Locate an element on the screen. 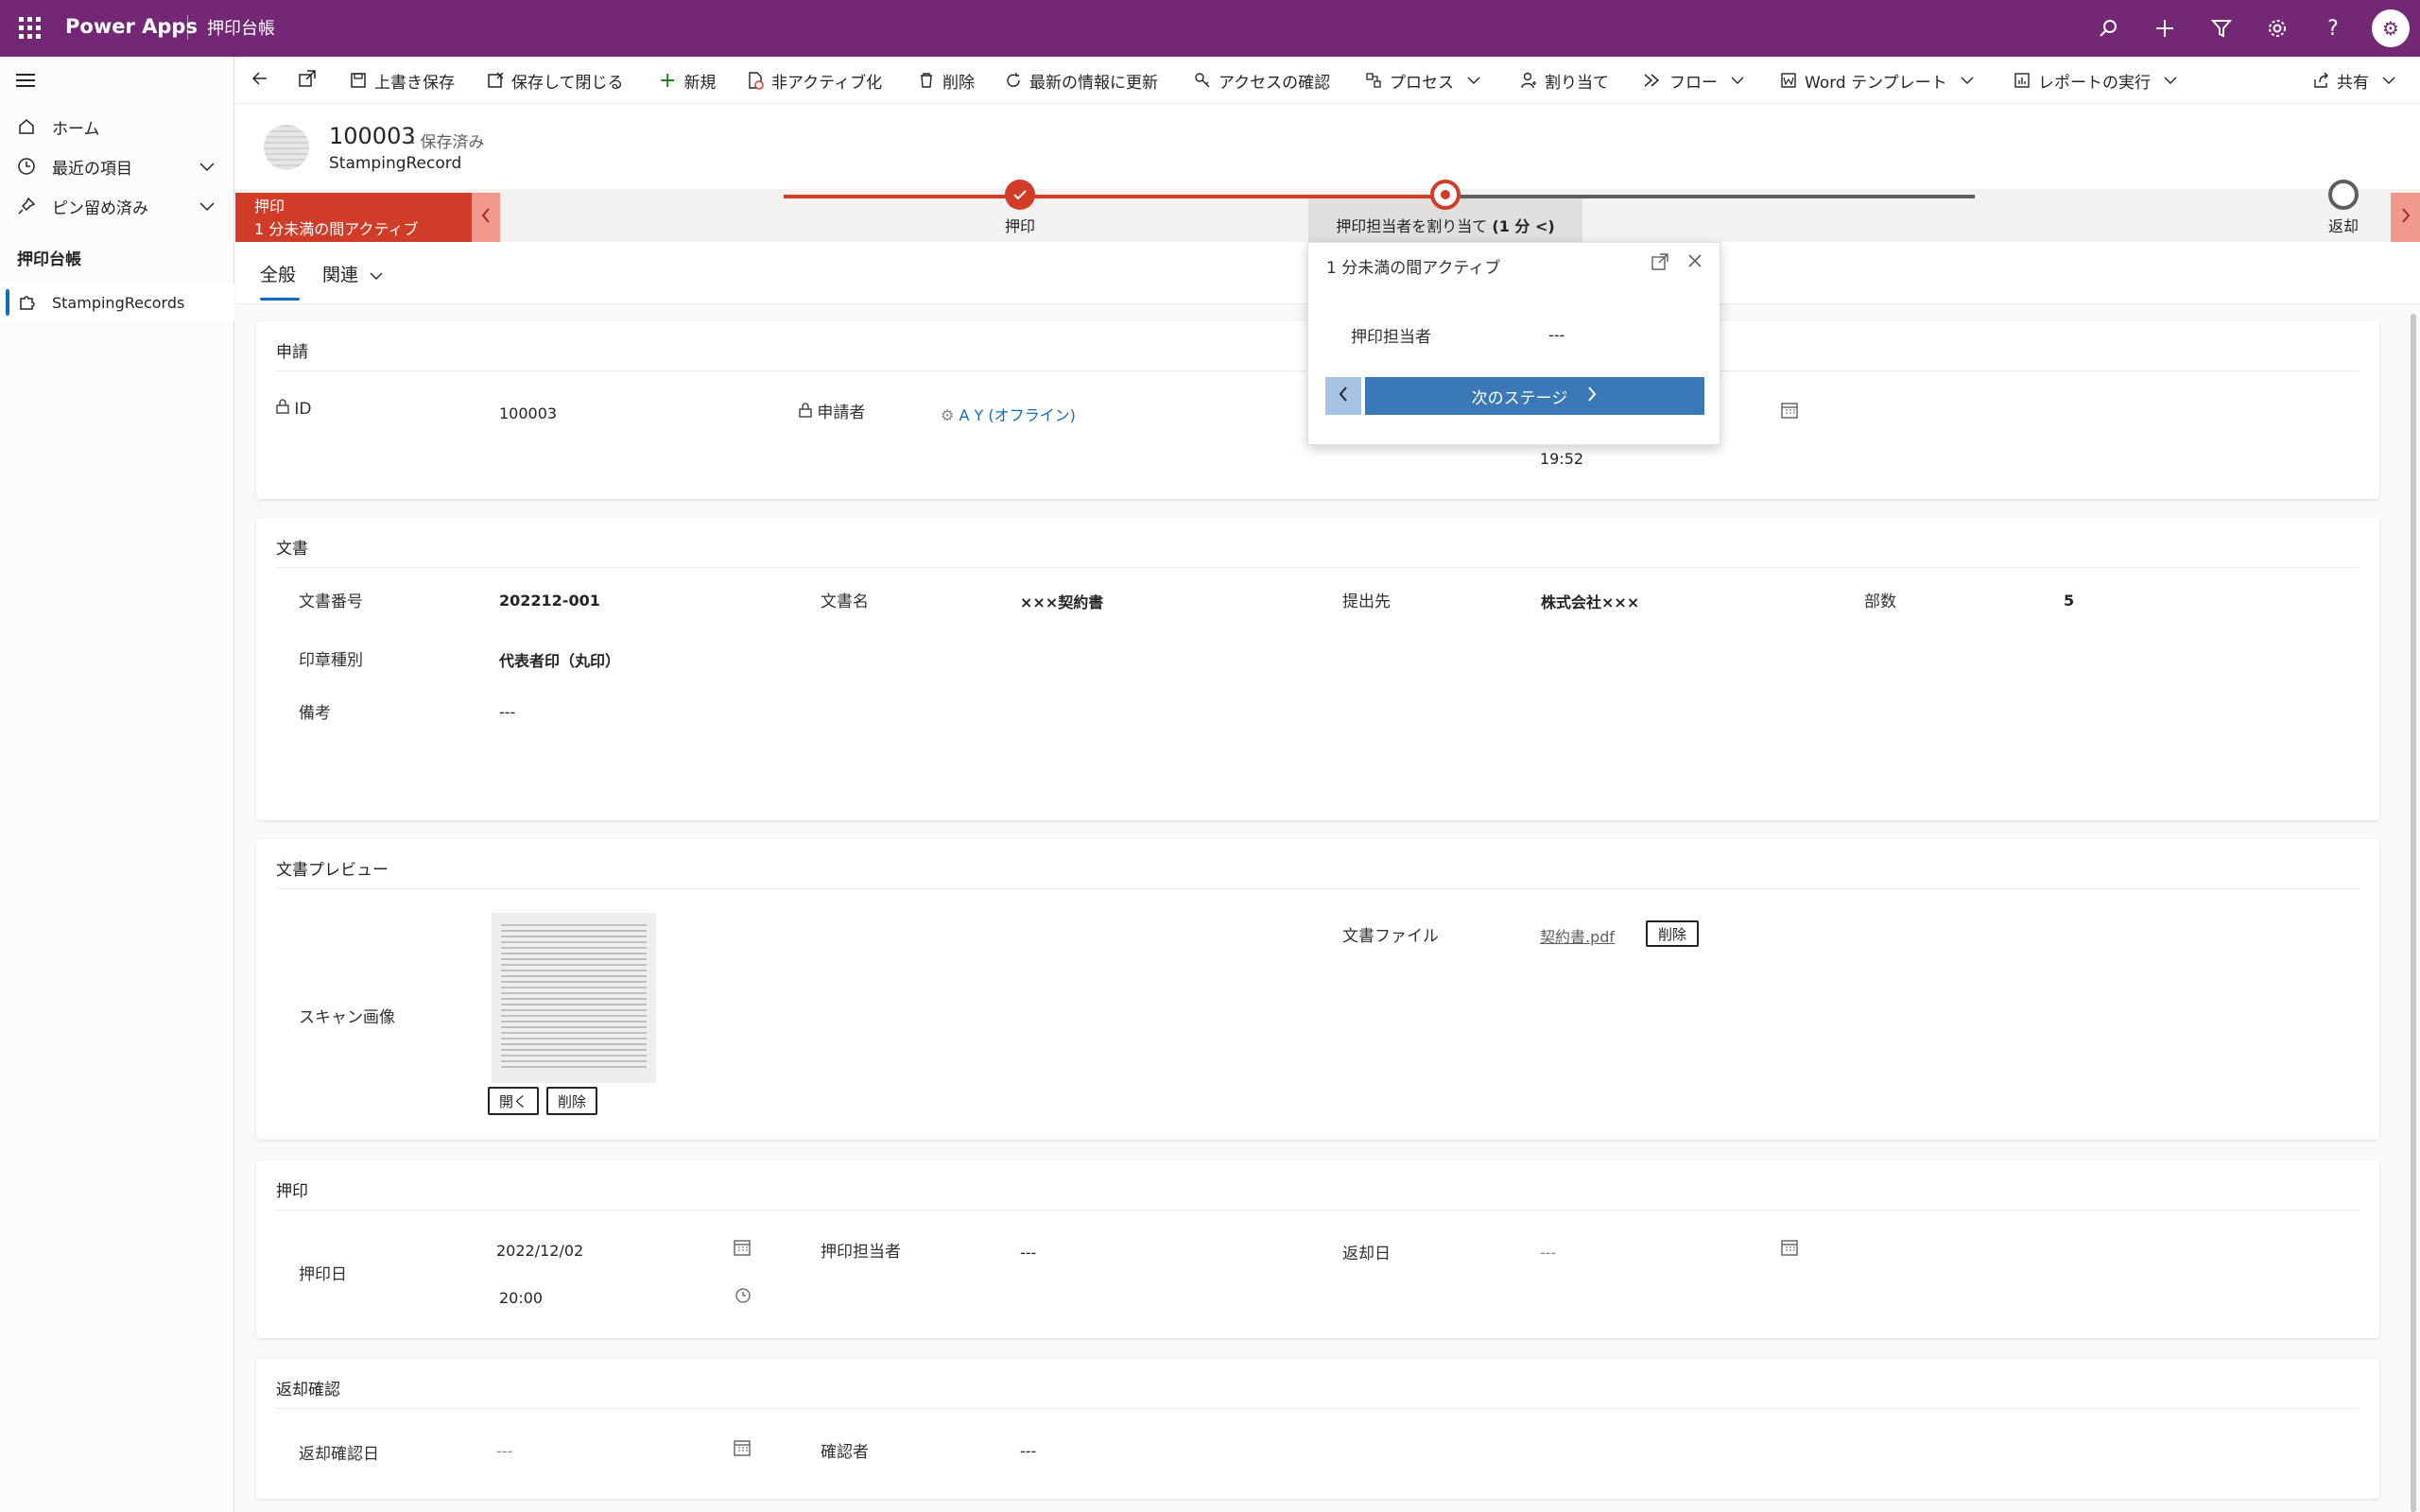 This screenshot has width=2420, height=1512. record-header: 100003 - 保存済み StampingRecord is located at coordinates (1327, 146).